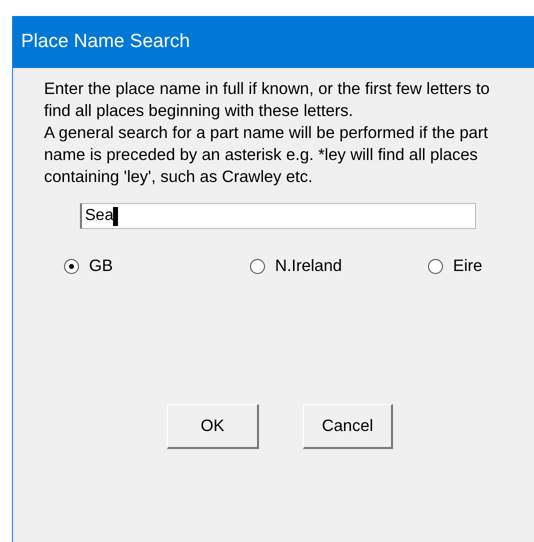 The image size is (534, 542). I want to click on ok-button: OK, so click(213, 426).